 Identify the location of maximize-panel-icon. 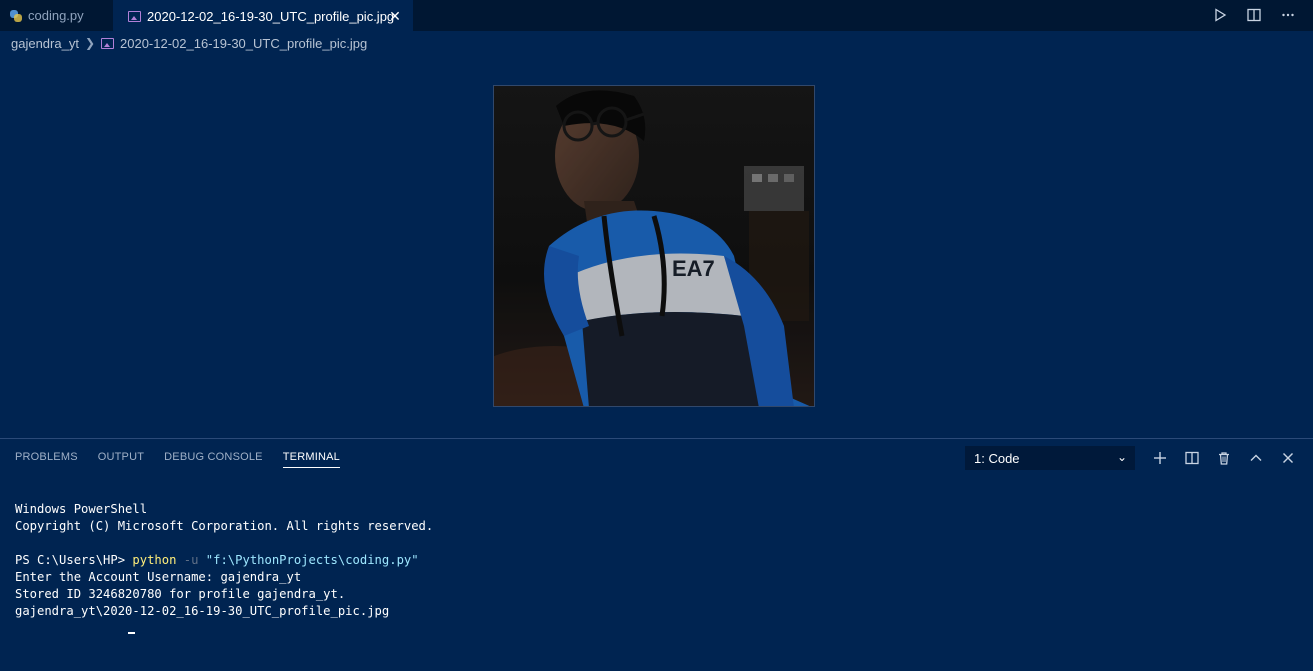
(1256, 458).